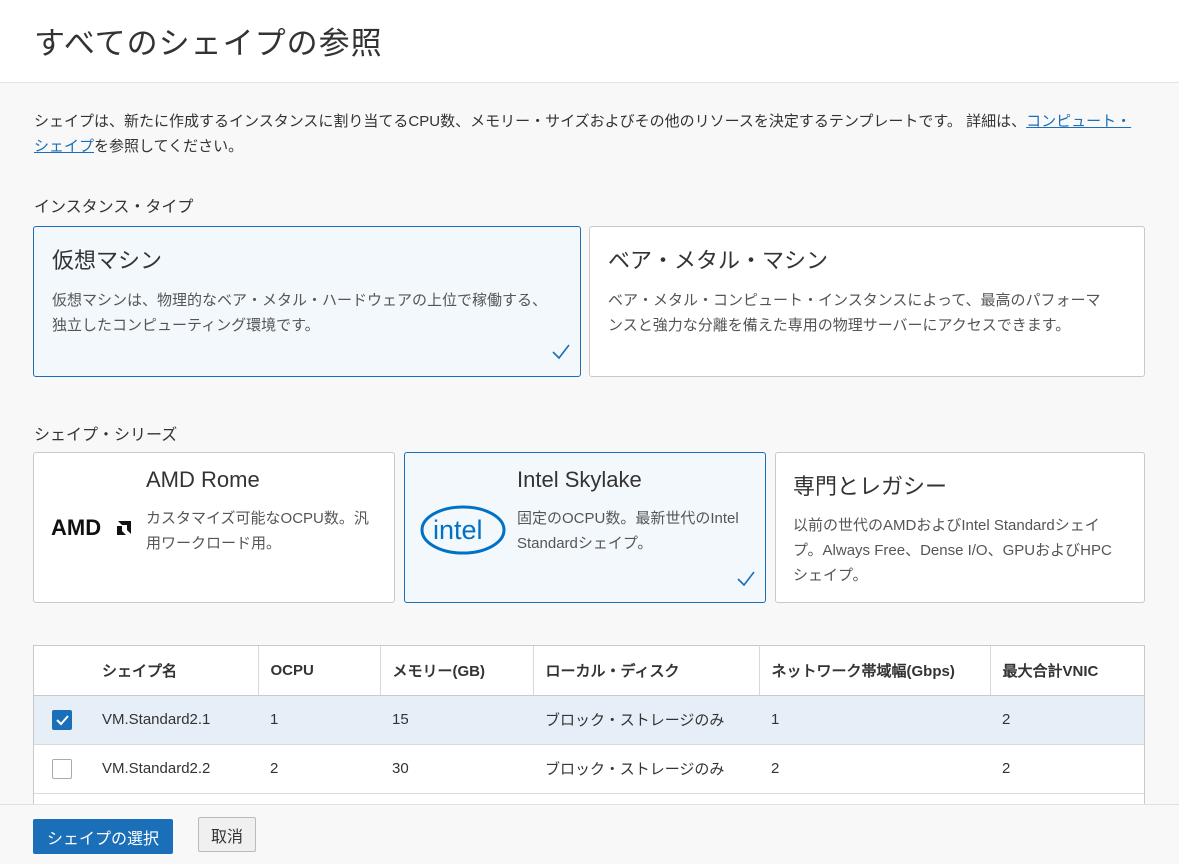  I want to click on card-title: 仮想マシン, so click(107, 260).